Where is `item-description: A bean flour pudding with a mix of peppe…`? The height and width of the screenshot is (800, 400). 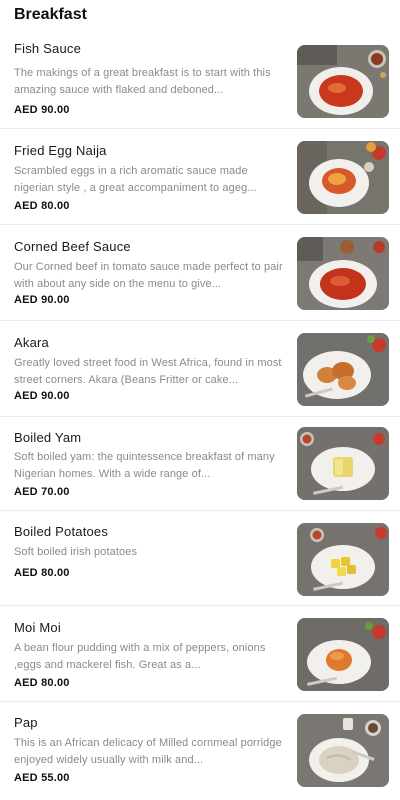 item-description: A bean flour pudding with a mix of peppe… is located at coordinates (140, 656).